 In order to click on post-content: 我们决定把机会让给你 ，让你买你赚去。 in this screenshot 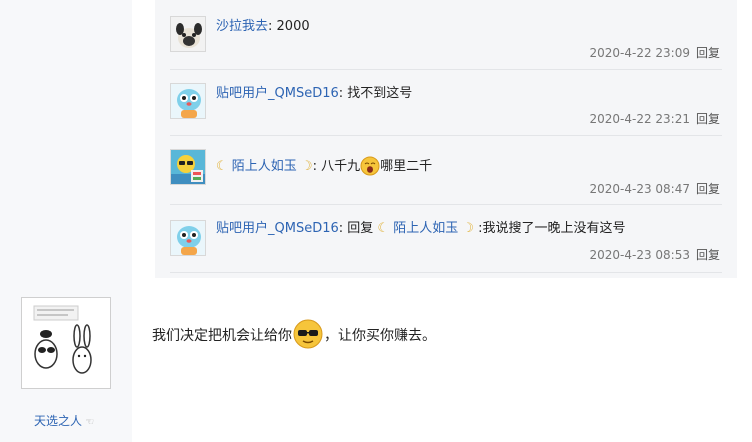, I will do `click(294, 337)`.